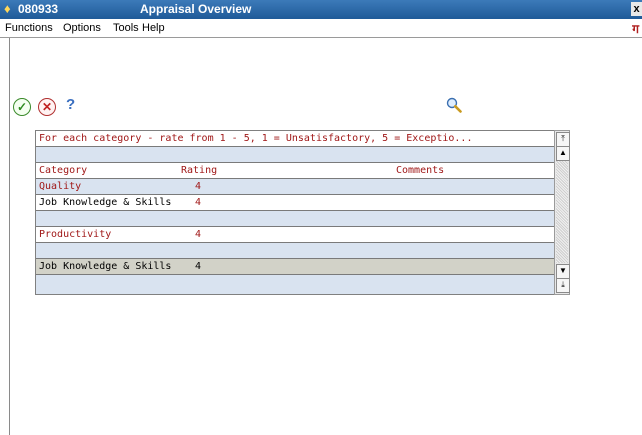 Image resolution: width=642 pixels, height=435 pixels. I want to click on menu-functions: Functions, so click(29, 28).